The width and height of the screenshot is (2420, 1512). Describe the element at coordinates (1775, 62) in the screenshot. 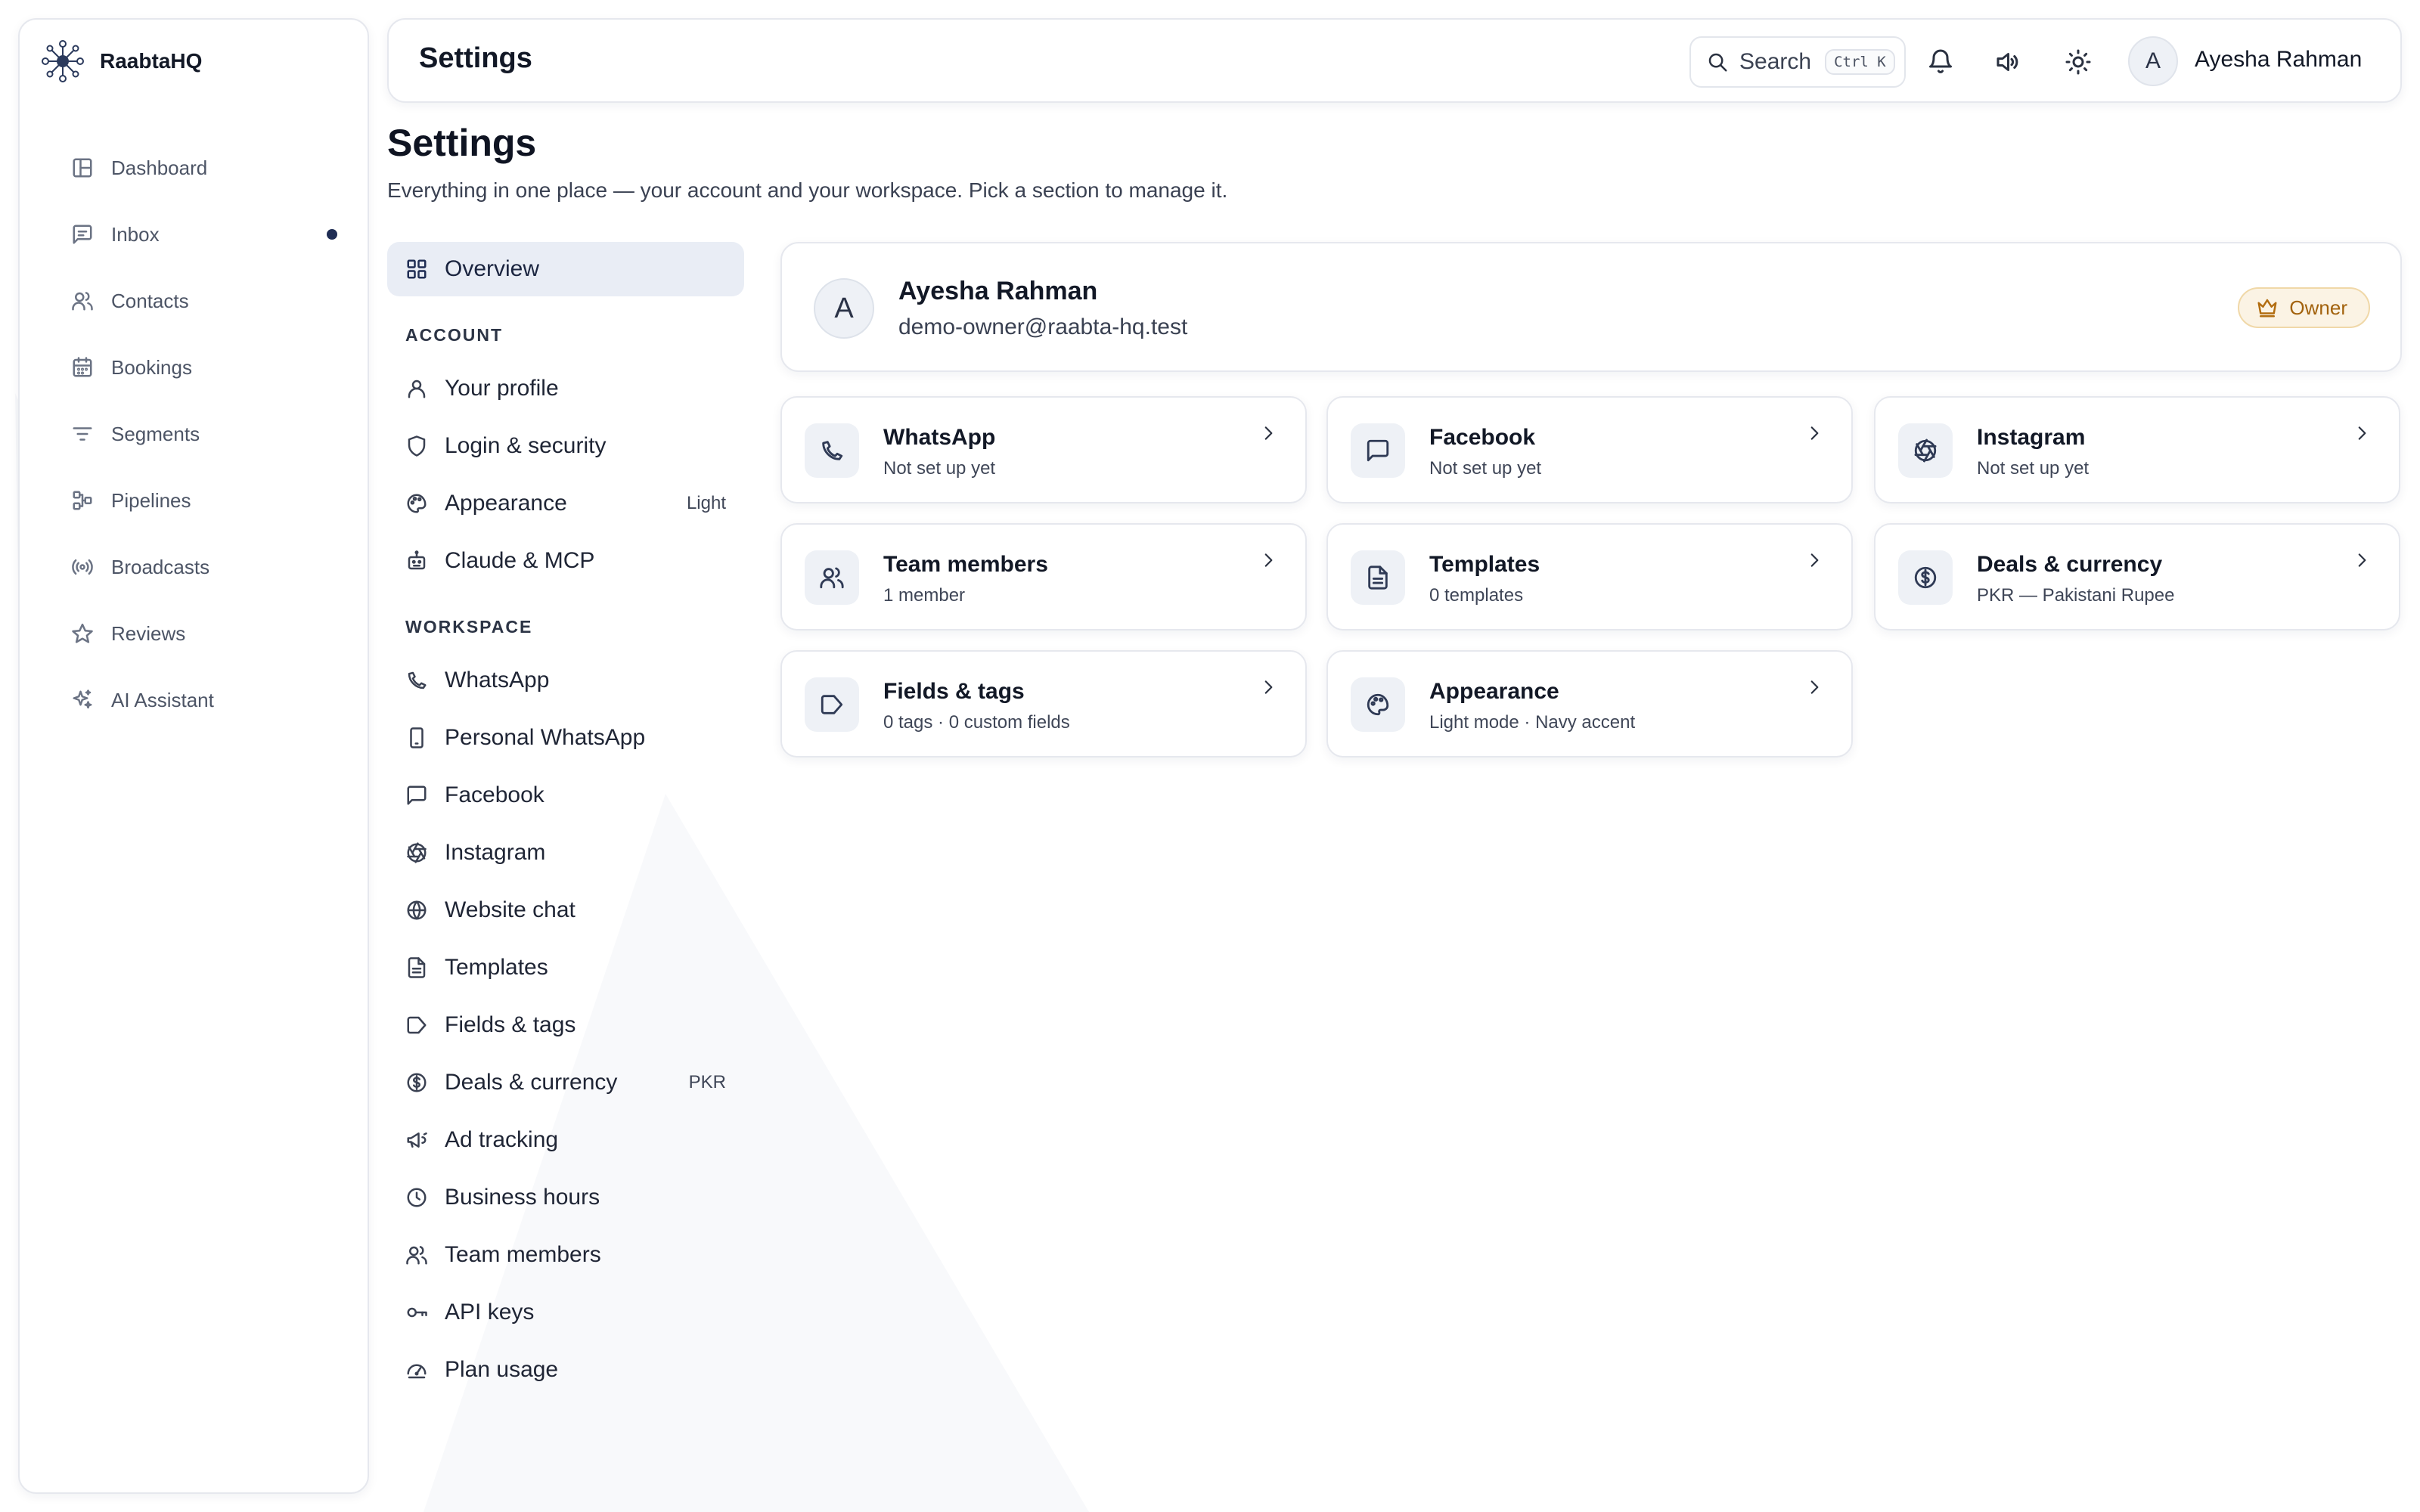

I see `search-label: Search` at that location.